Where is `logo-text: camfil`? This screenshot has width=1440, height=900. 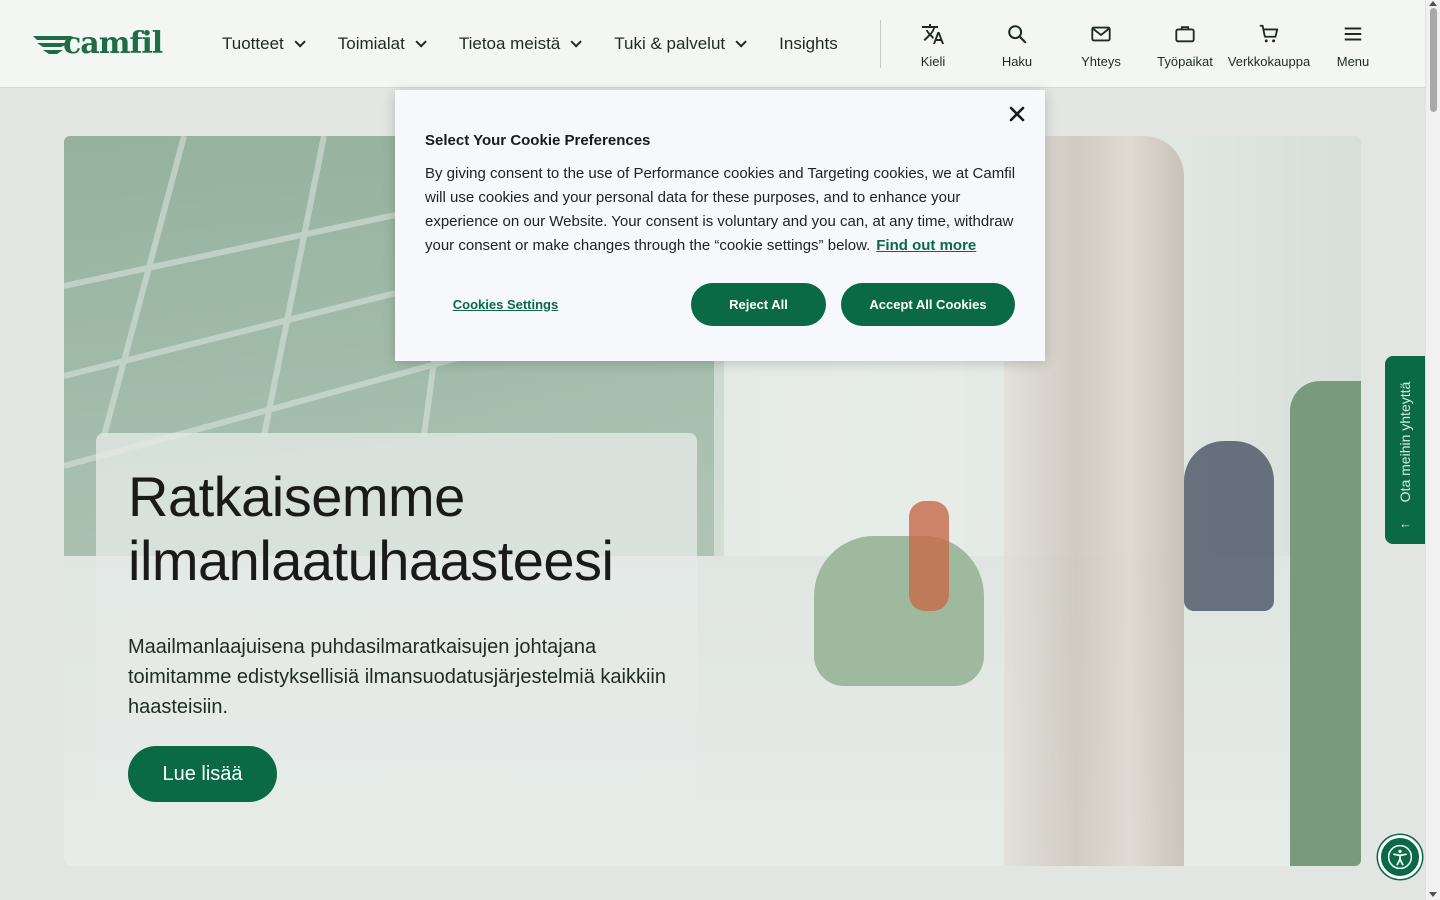 logo-text: camfil is located at coordinates (113, 43).